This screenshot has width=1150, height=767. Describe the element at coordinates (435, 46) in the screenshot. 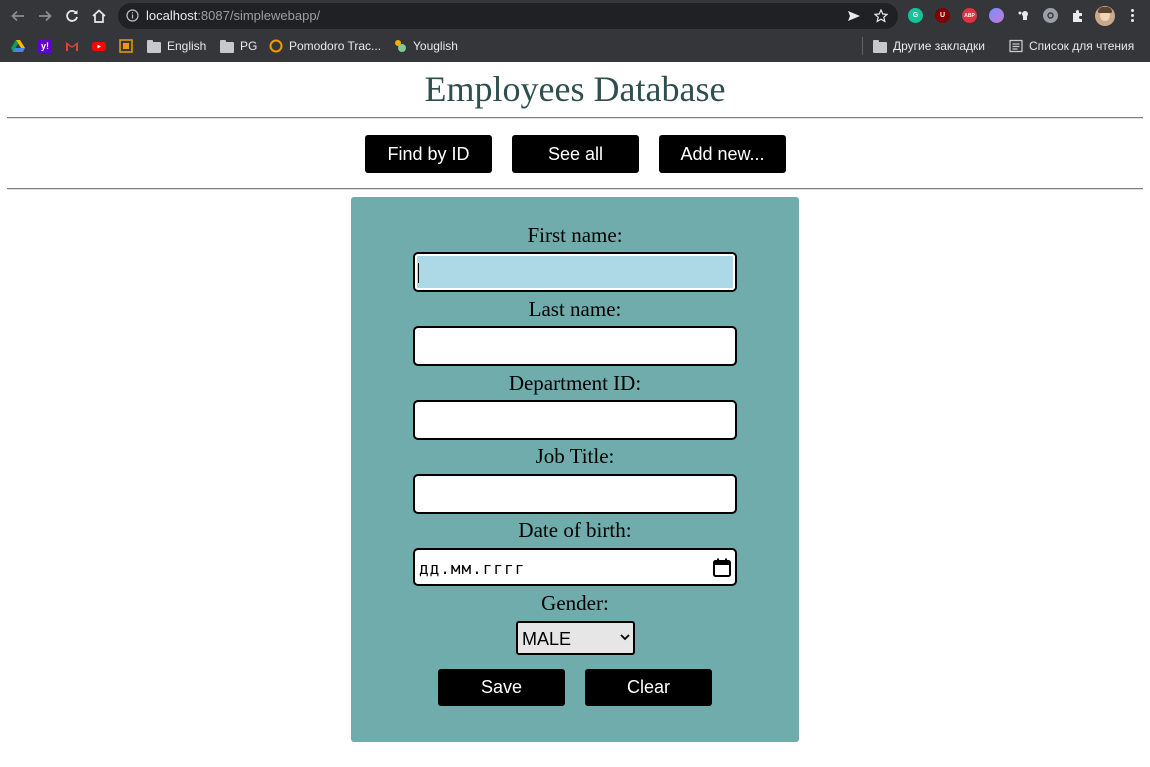

I see `bookmark-youglish-label: Youglish` at that location.